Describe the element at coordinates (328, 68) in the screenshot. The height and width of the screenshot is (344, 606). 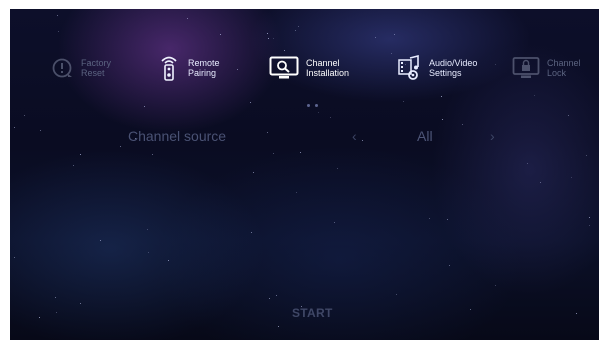
I see `menu-item-label: Channel Installation` at that location.